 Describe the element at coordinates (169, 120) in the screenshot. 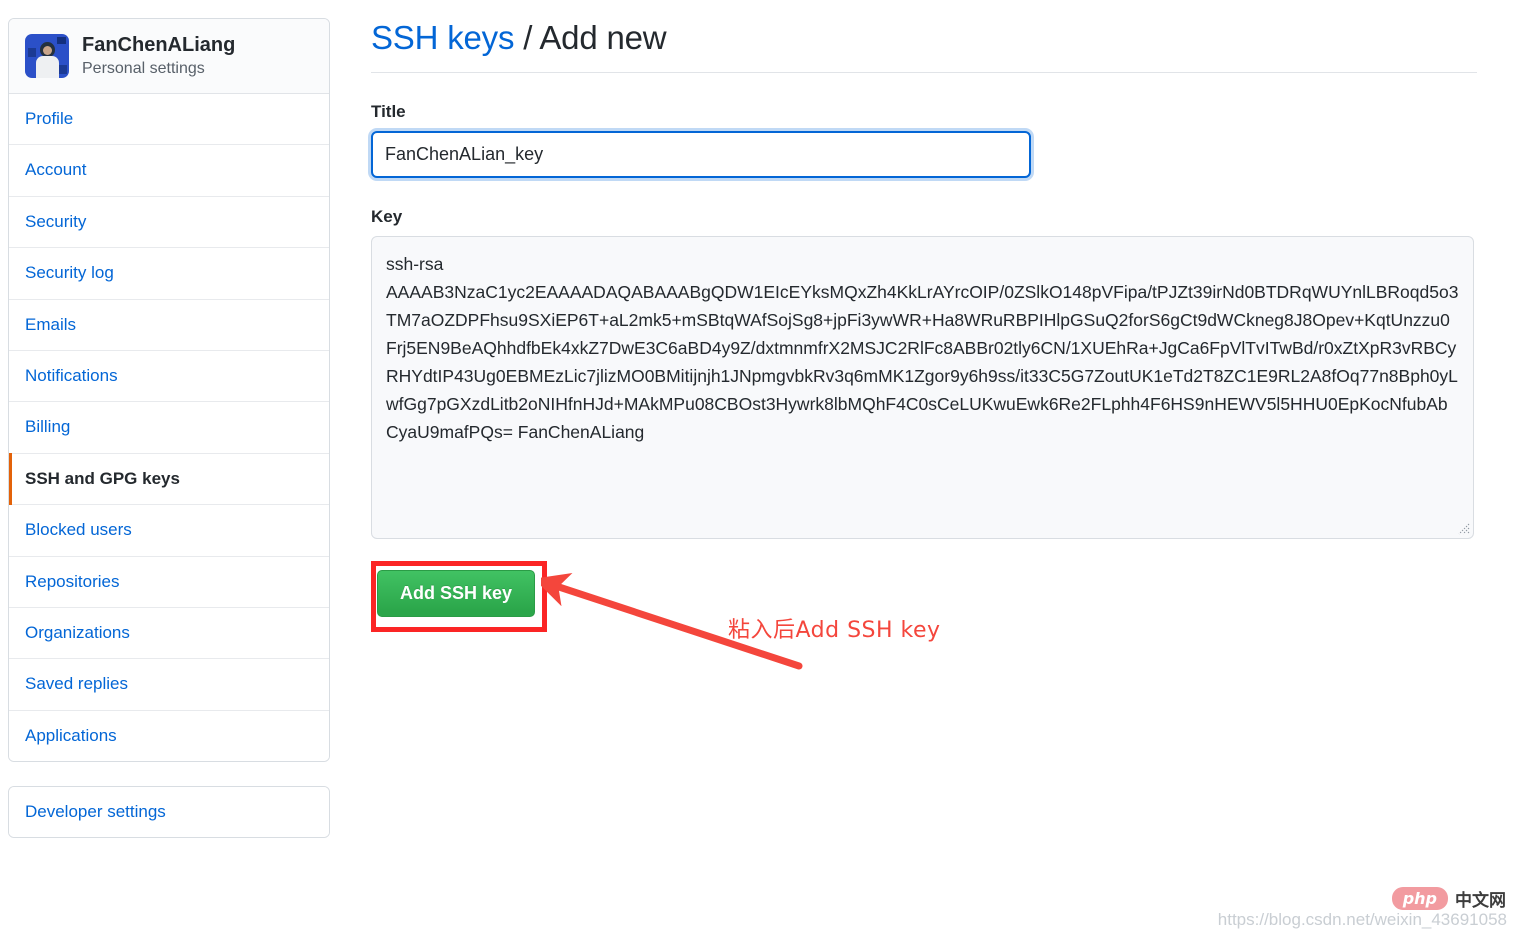

I see `sidebar-item-profile: Profile` at that location.